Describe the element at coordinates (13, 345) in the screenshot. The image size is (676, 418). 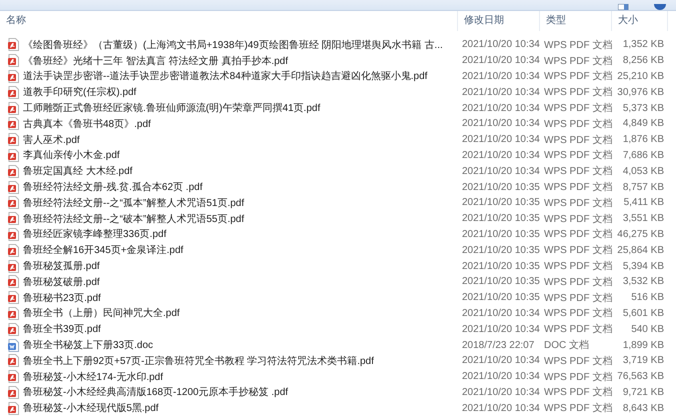
I see `doc-file-icon` at that location.